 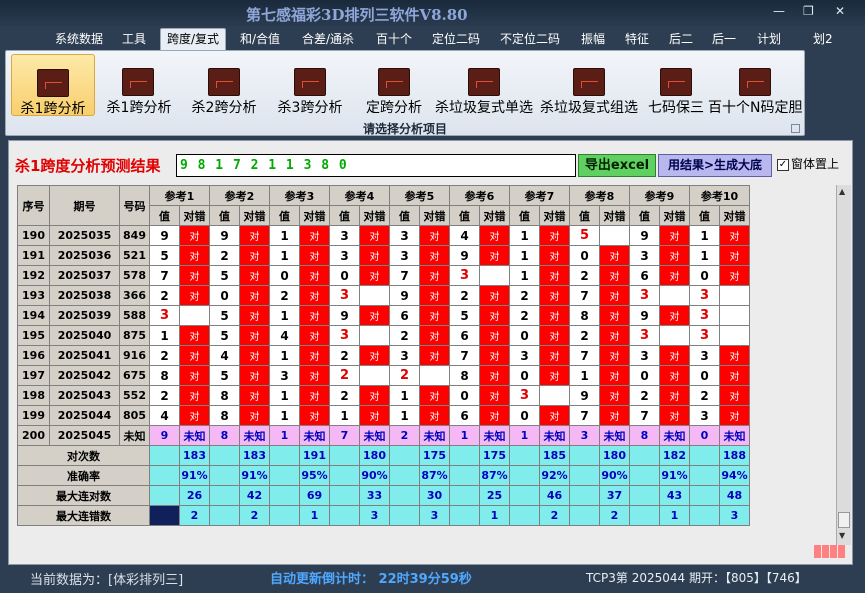 What do you see at coordinates (224, 108) in the screenshot?
I see `ribbon-button-label: 杀2跨分析` at bounding box center [224, 108].